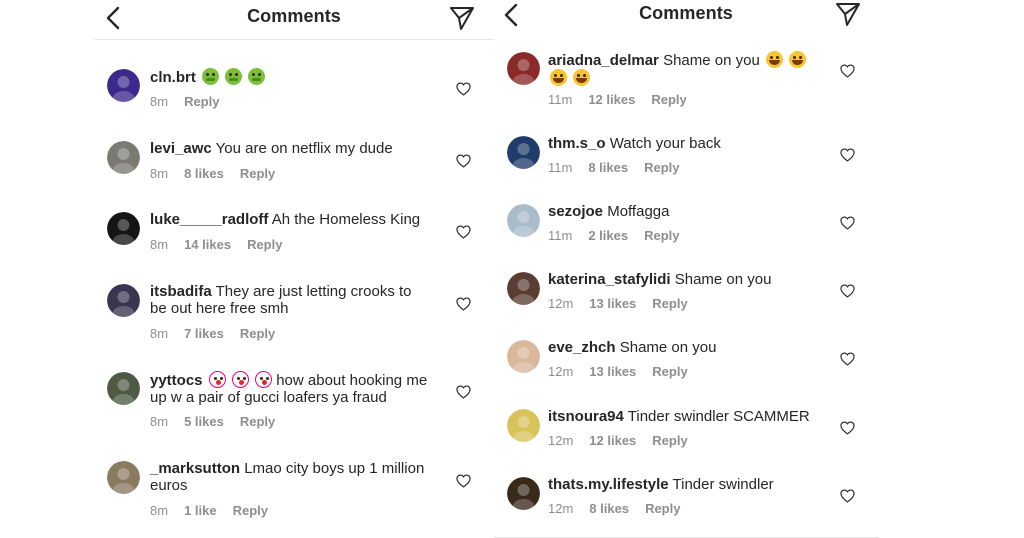 The height and width of the screenshot is (538, 1024). What do you see at coordinates (683, 279) in the screenshot?
I see `comment-body: katerina_stafylidi Shame on you` at bounding box center [683, 279].